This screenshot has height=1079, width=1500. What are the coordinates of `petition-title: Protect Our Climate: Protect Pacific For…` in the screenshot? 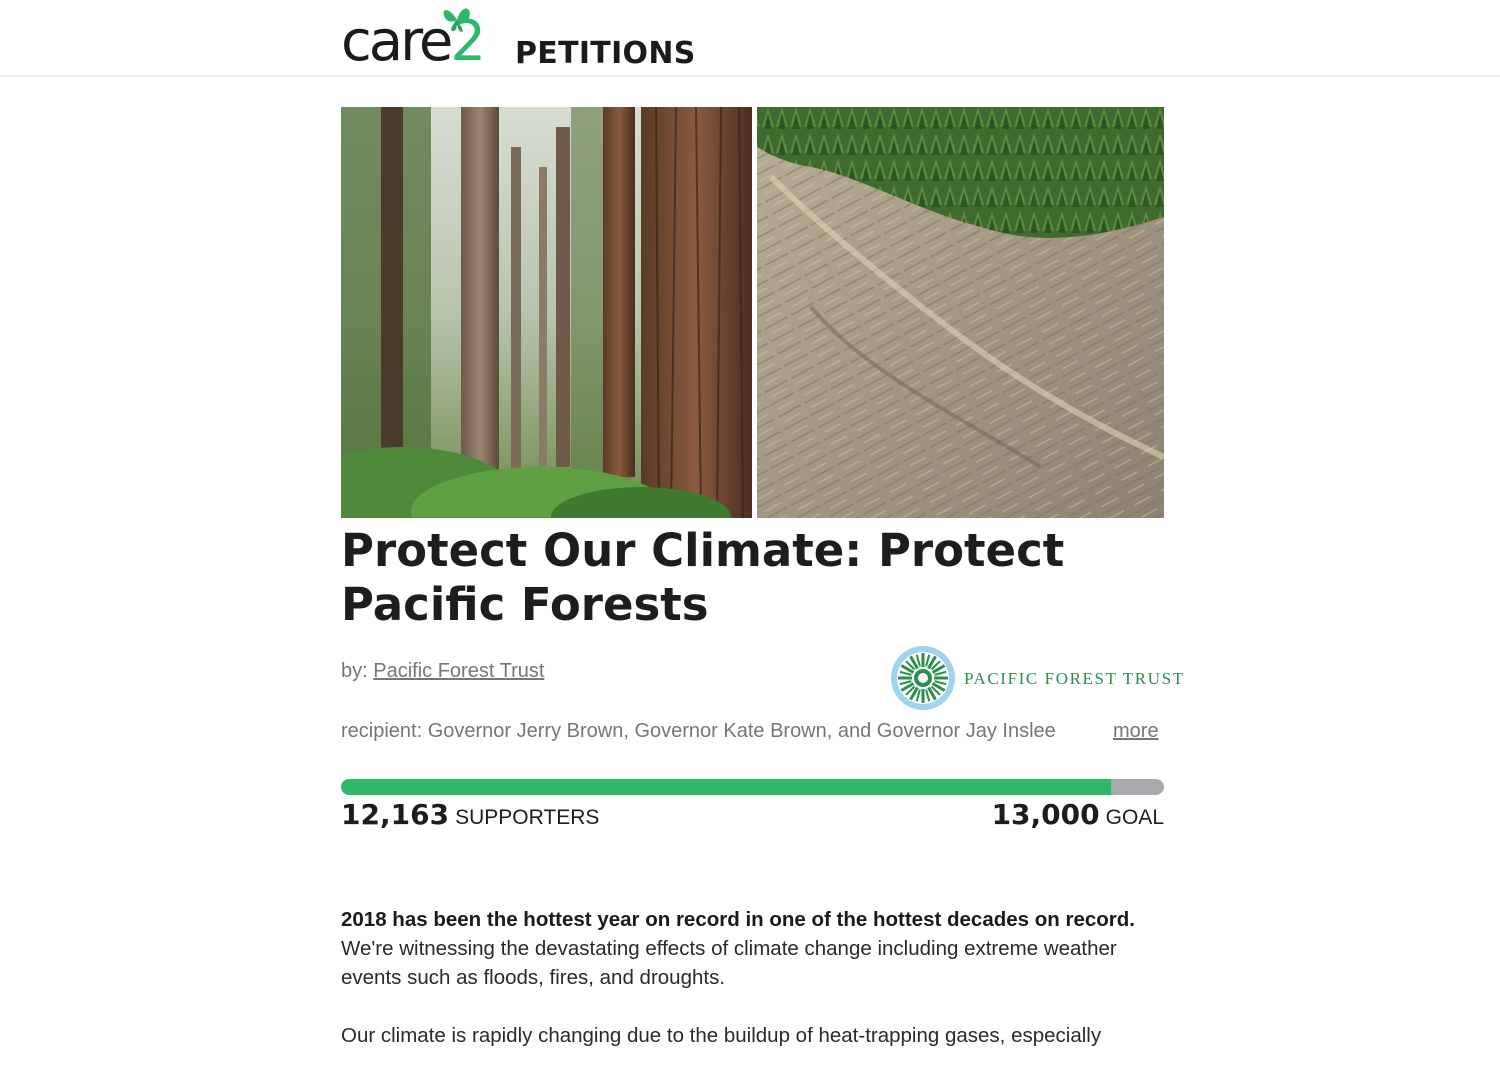 It's located at (703, 577).